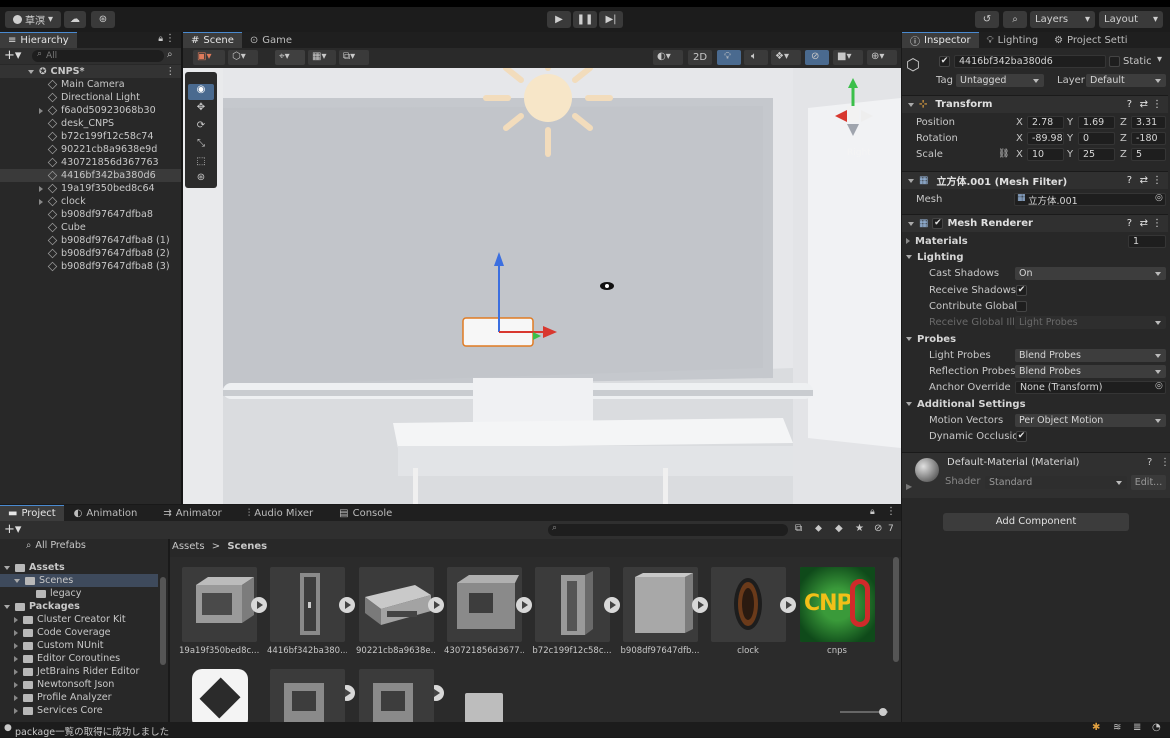 The width and height of the screenshot is (1170, 738). I want to click on activity-icon: ◔, so click(1156, 727).